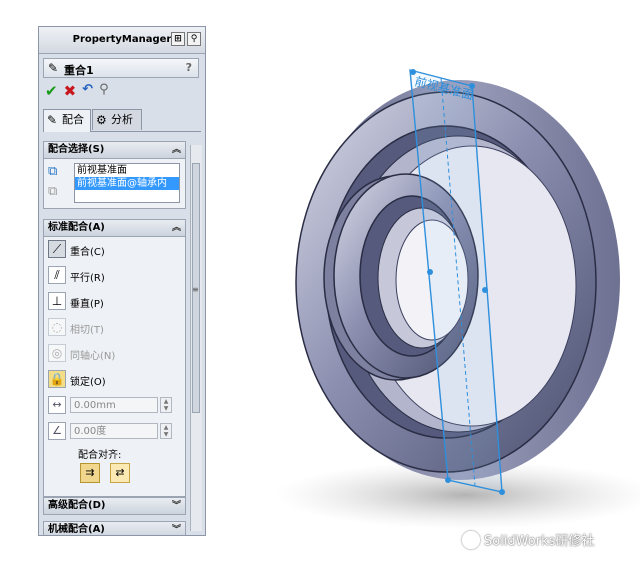 The height and width of the screenshot is (573, 640). I want to click on advanced-mates-group: 高级配合(D) ︾, so click(114, 506).